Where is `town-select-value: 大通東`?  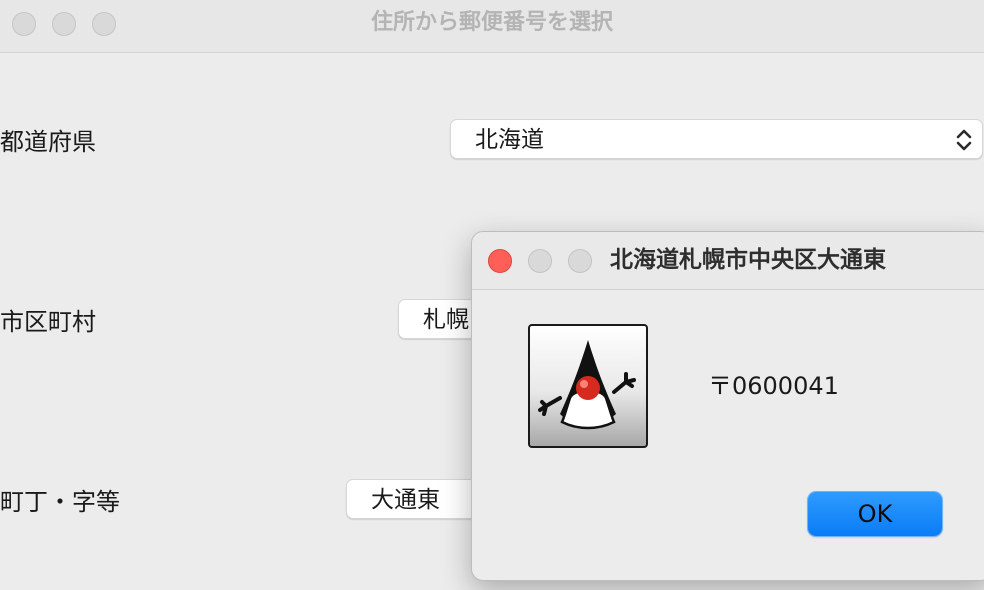
town-select-value: 大通東 is located at coordinates (405, 500).